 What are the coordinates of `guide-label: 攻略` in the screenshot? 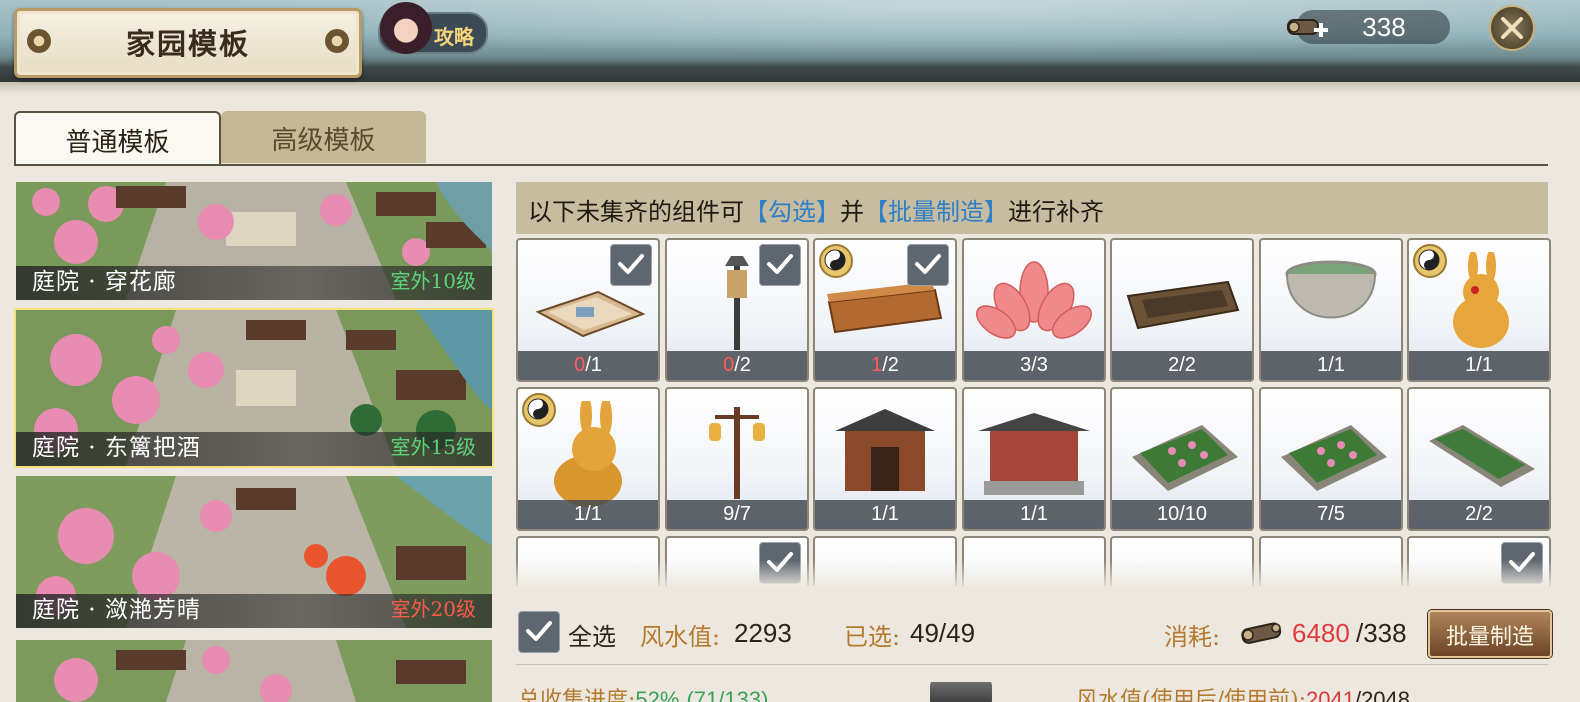 It's located at (454, 35).